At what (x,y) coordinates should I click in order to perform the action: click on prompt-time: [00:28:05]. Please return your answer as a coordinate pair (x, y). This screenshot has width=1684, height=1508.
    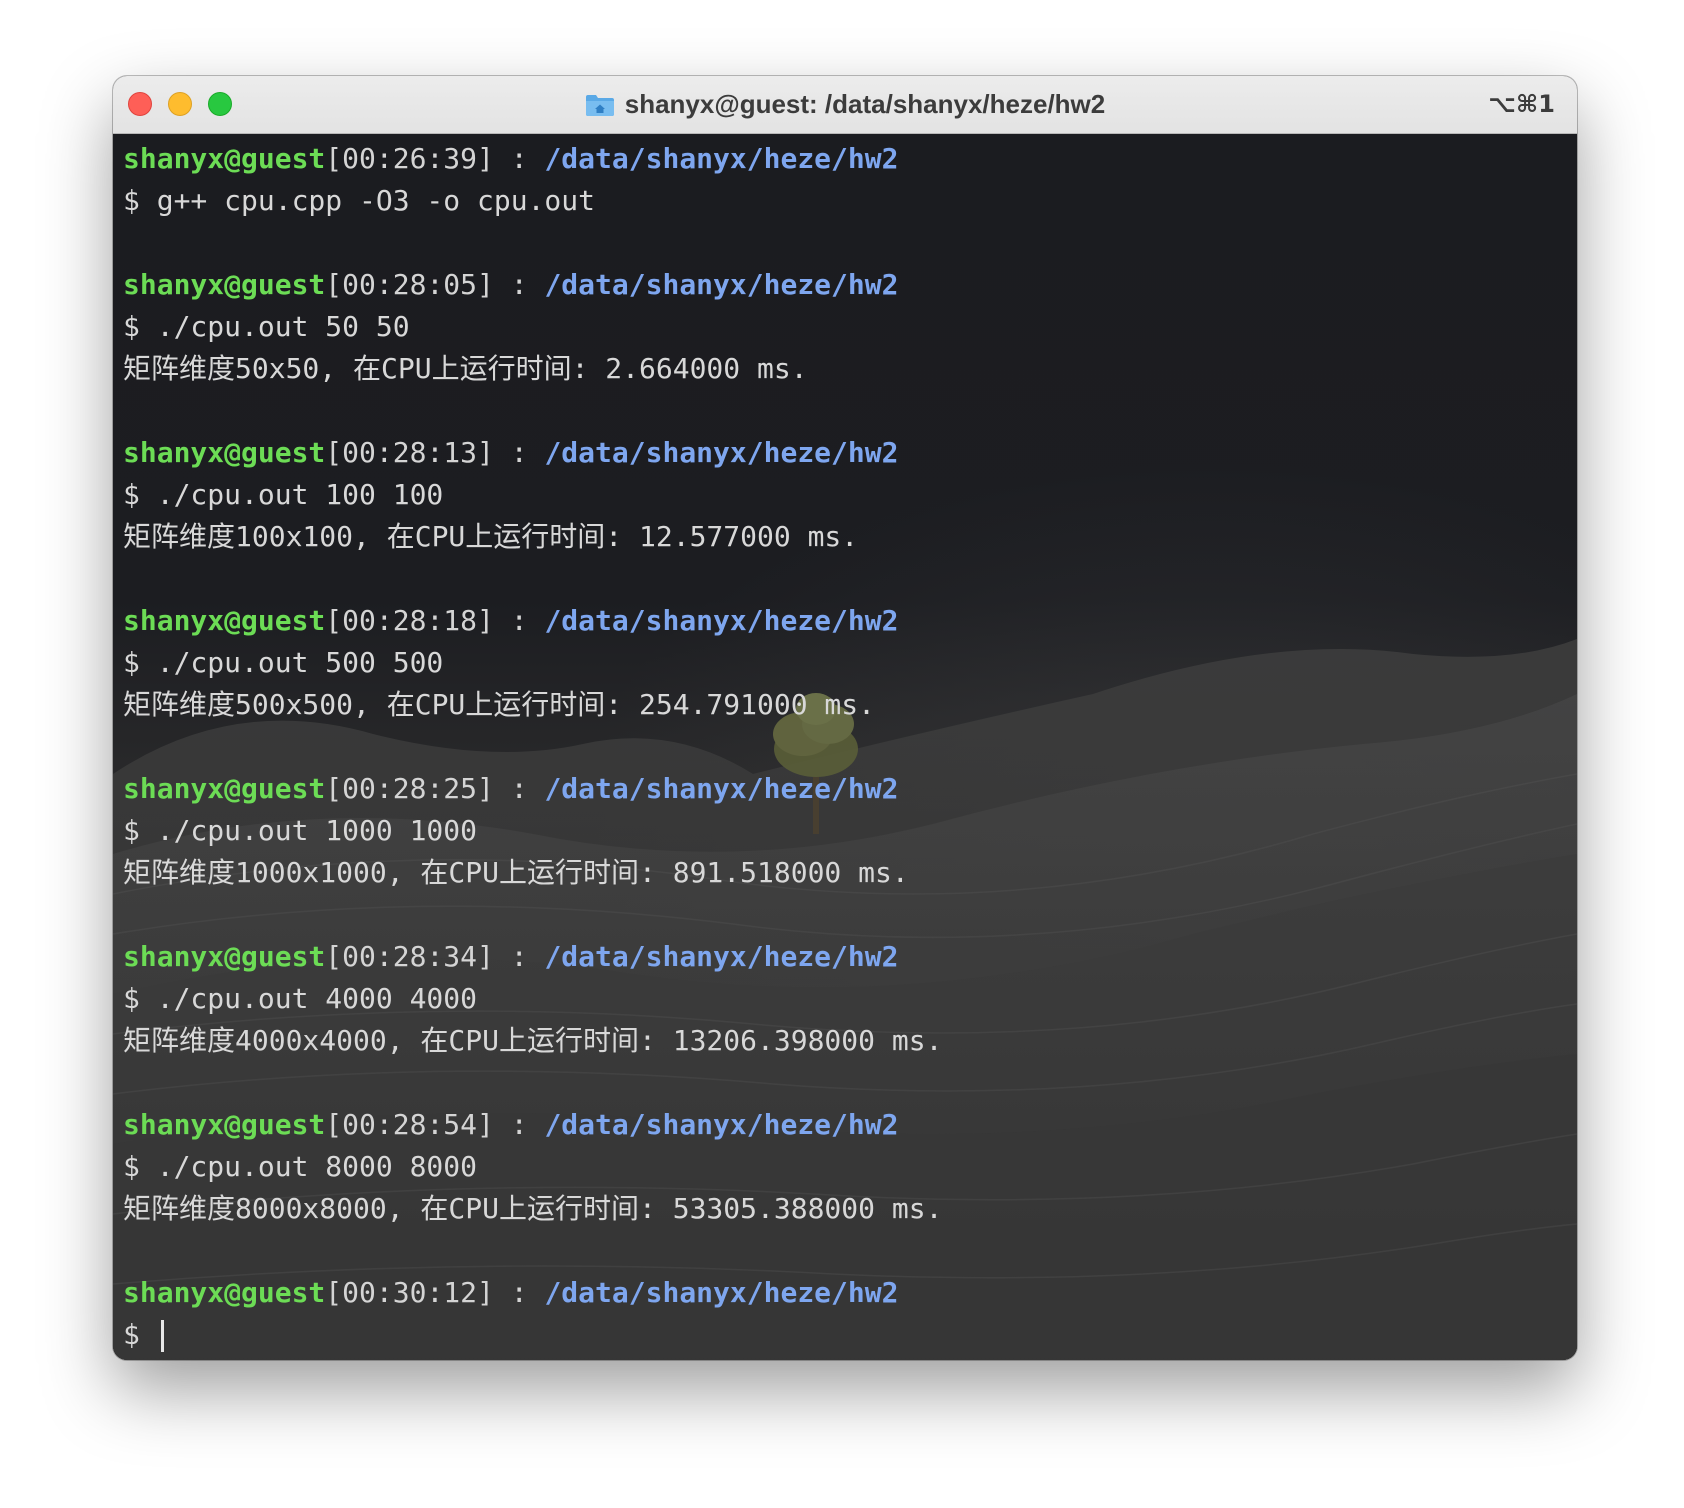
    Looking at the image, I should click on (409, 284).